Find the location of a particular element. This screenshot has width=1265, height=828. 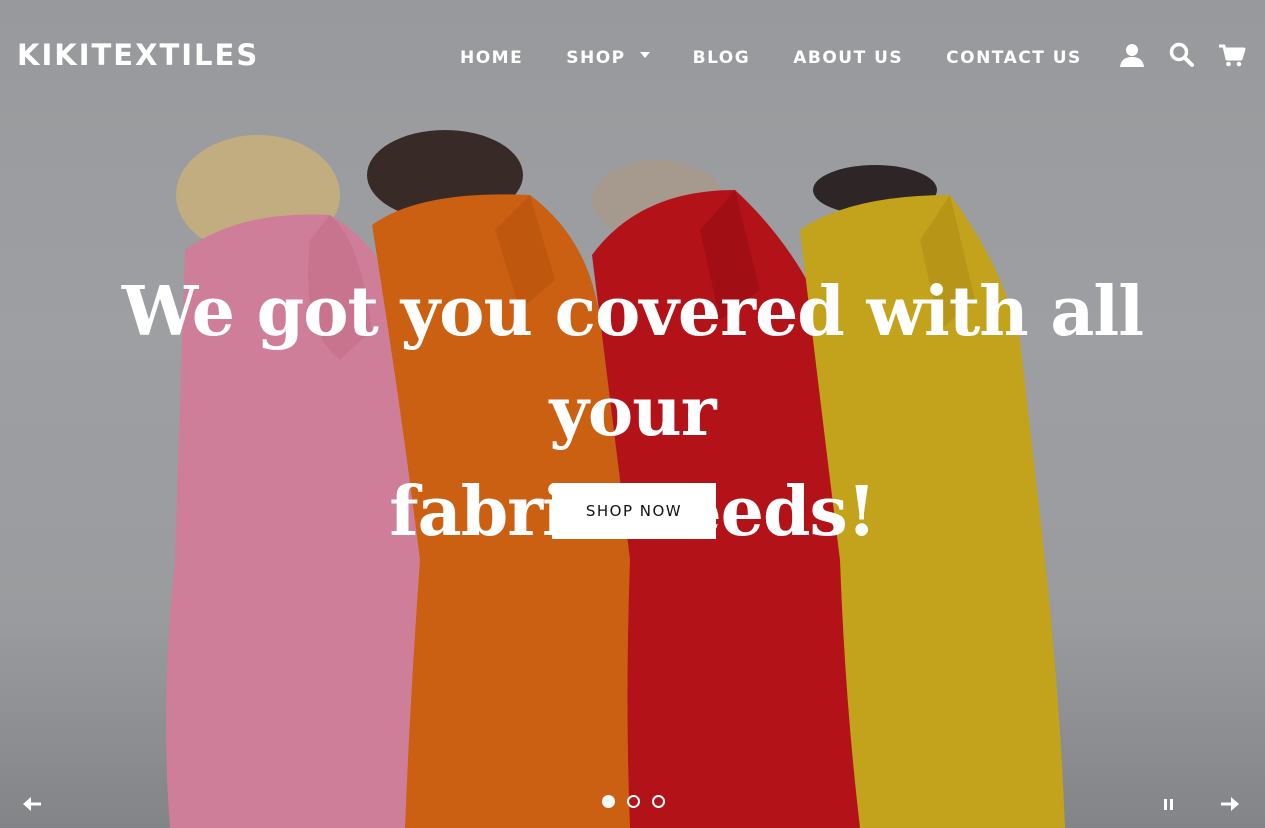

search-icon is located at coordinates (1182, 55).